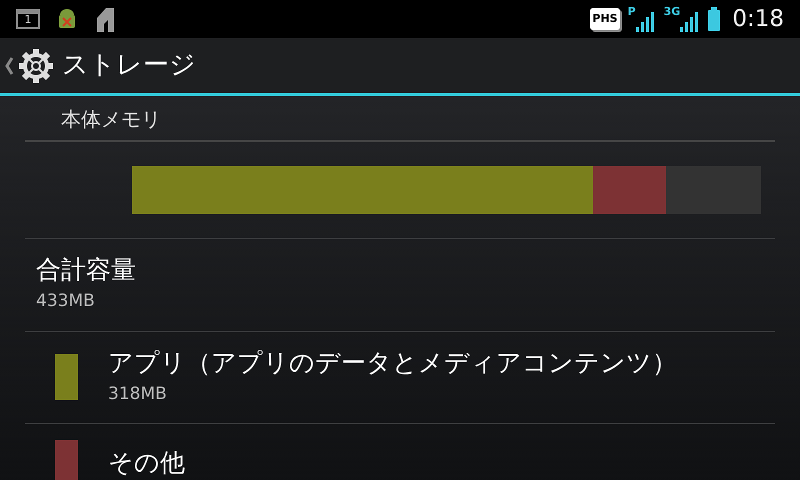 This screenshot has width=800, height=480. What do you see at coordinates (672, 11) in the screenshot?
I see `signal-label: 3G` at bounding box center [672, 11].